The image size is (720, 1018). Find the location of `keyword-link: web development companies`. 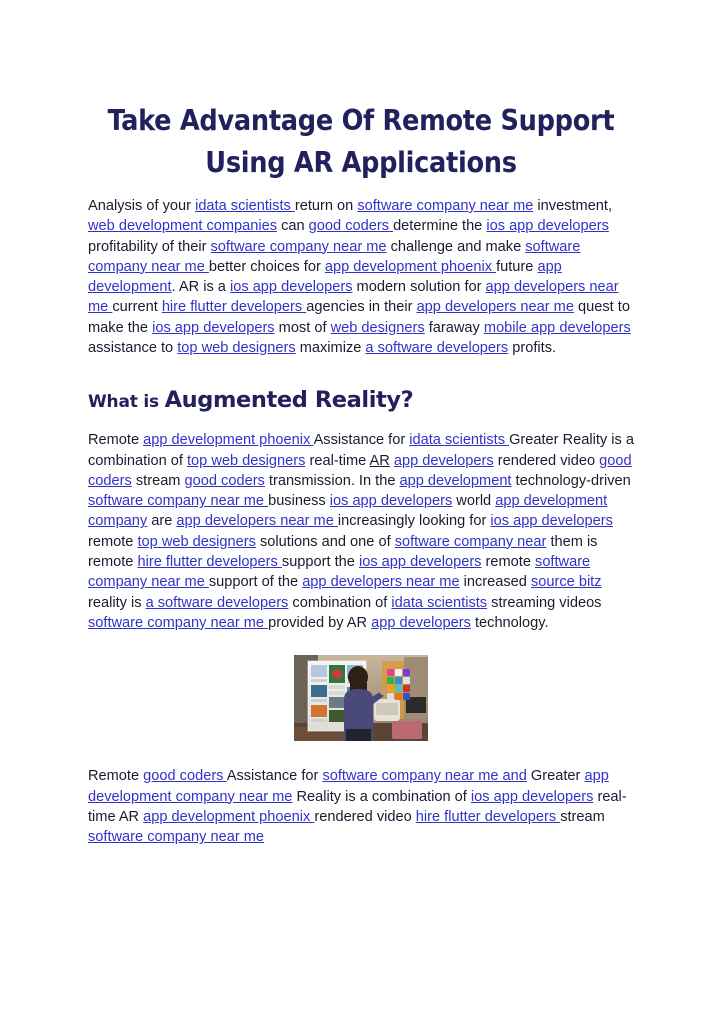

keyword-link: web development companies is located at coordinates (182, 226).